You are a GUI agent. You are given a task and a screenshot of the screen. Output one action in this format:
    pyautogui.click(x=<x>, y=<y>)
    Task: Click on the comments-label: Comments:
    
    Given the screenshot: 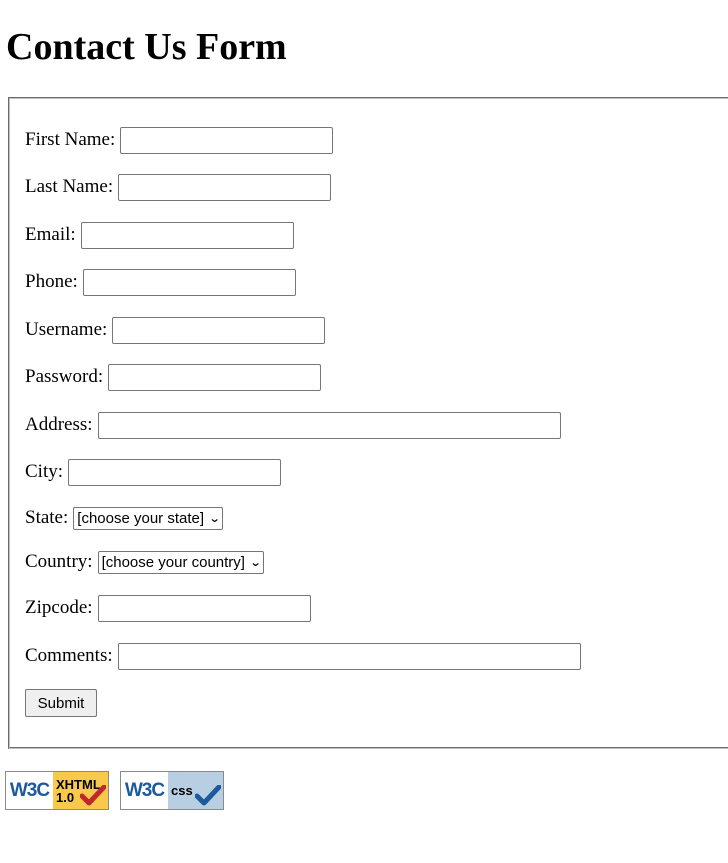 What is the action you would take?
    pyautogui.click(x=69, y=655)
    